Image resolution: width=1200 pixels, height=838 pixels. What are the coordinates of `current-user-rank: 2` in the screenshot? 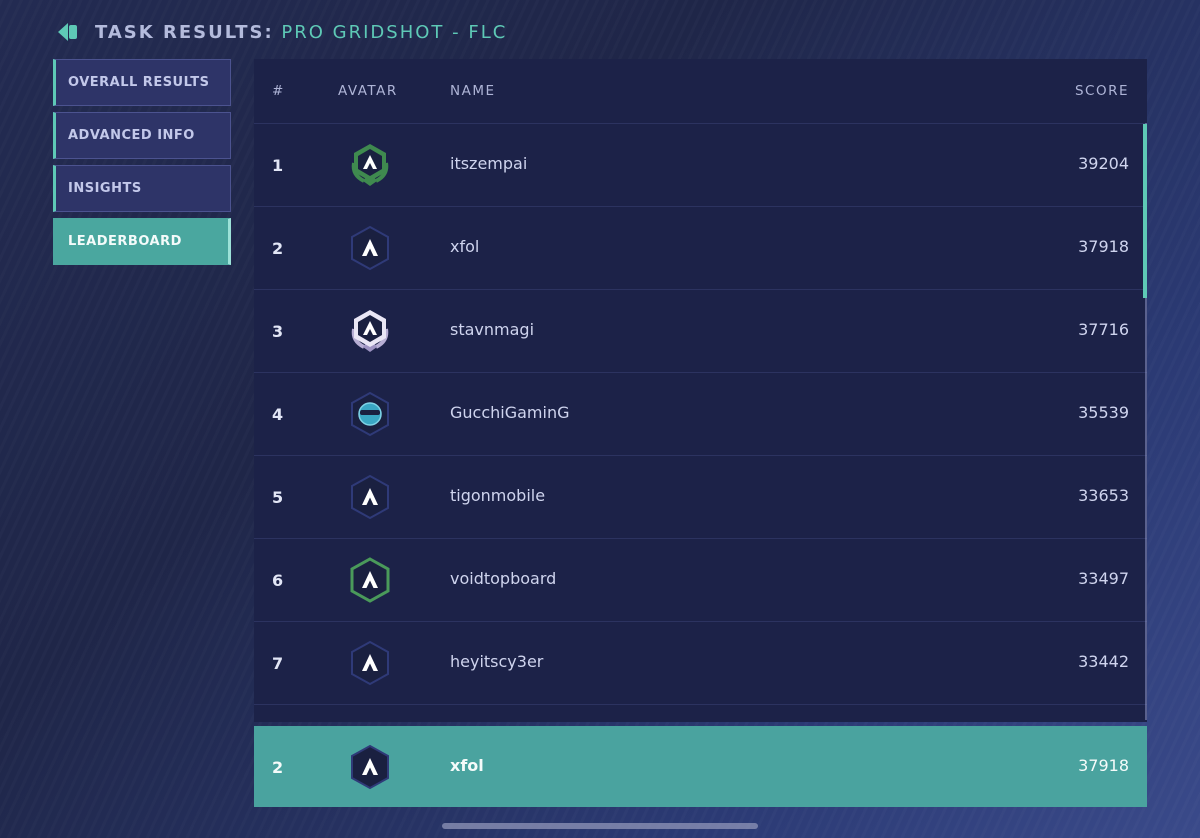 It's located at (278, 767).